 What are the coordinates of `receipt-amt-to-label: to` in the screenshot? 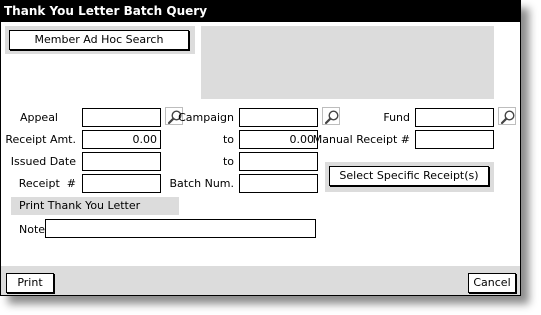 It's located at (228, 139).